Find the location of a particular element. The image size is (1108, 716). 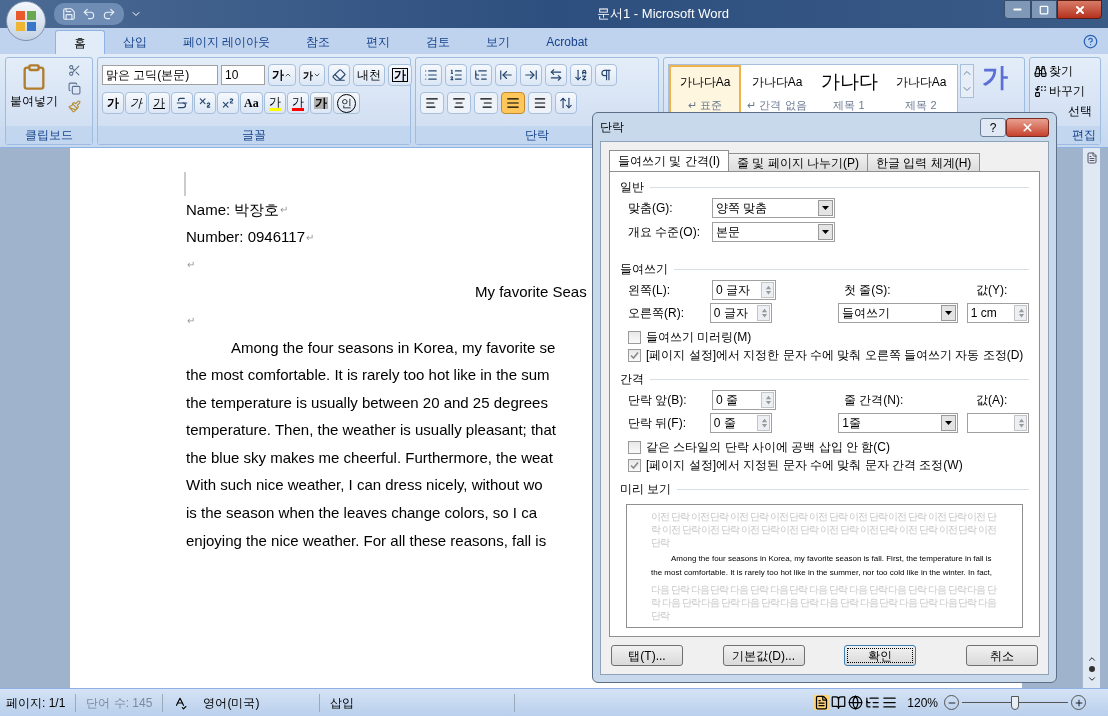

field-label: 왼쪽(L): is located at coordinates (649, 290).